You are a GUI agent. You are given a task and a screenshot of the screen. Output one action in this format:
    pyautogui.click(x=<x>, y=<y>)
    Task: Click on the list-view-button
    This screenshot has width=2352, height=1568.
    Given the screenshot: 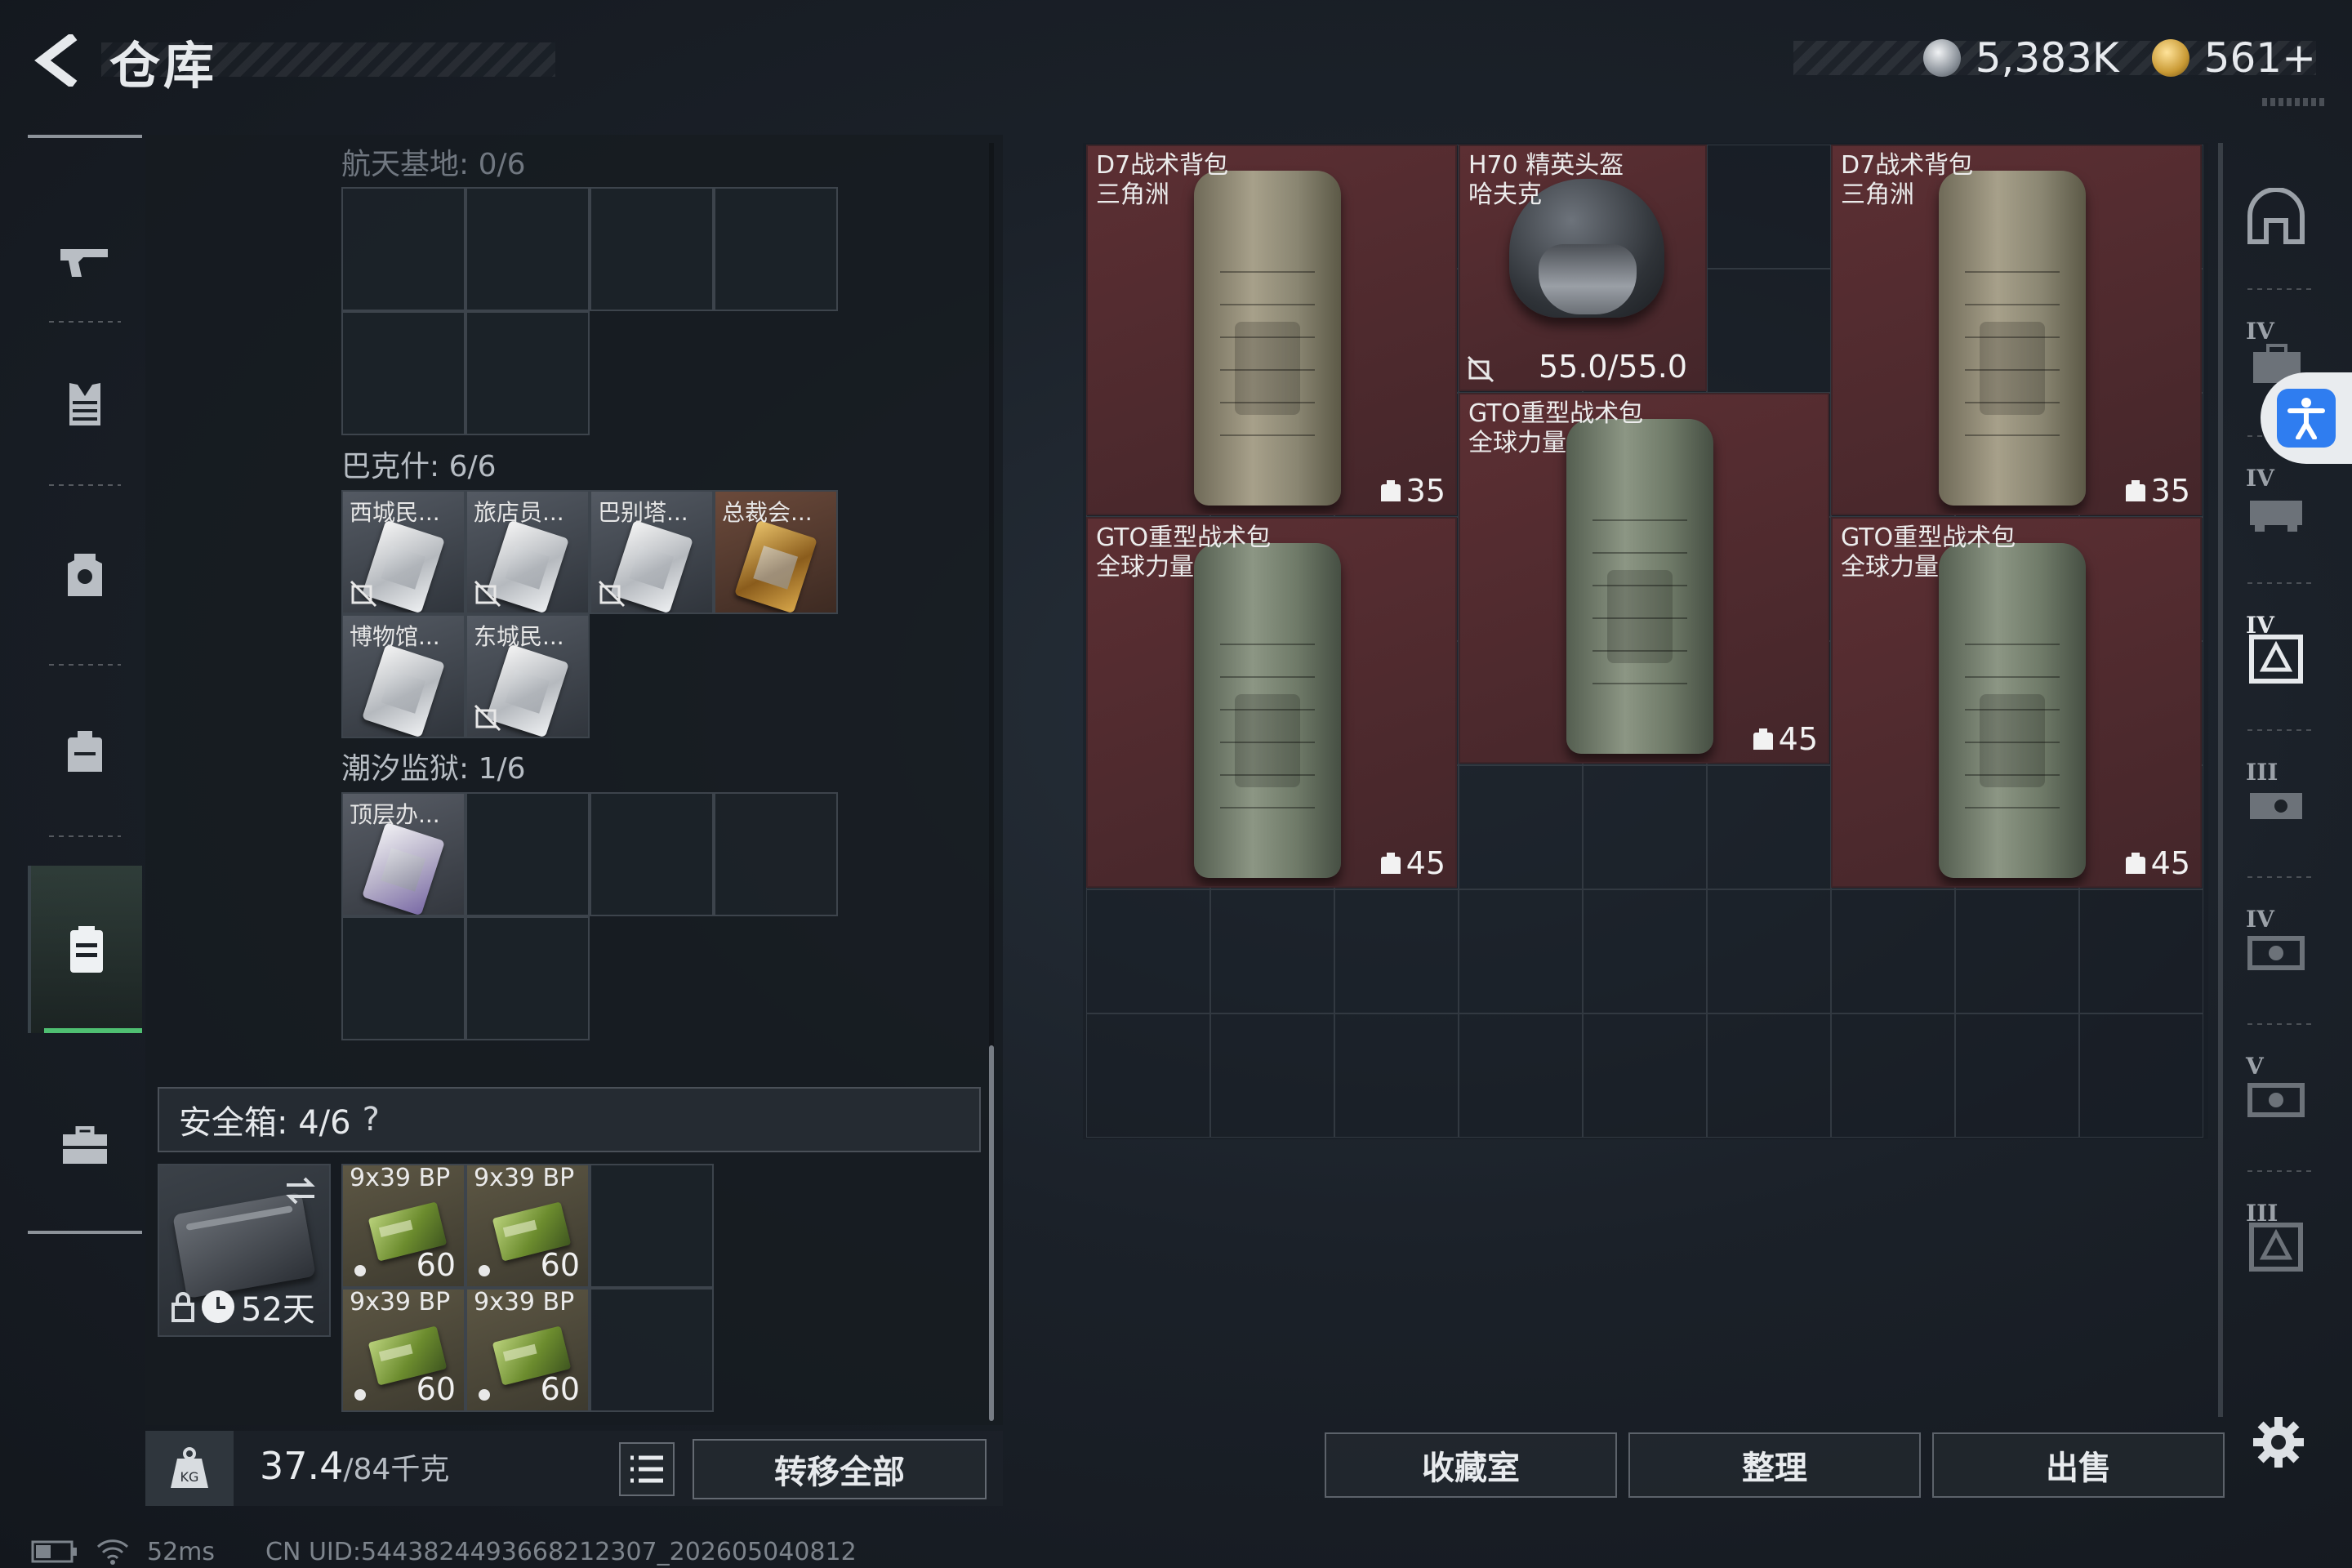 What is the action you would take?
    pyautogui.click(x=647, y=1469)
    